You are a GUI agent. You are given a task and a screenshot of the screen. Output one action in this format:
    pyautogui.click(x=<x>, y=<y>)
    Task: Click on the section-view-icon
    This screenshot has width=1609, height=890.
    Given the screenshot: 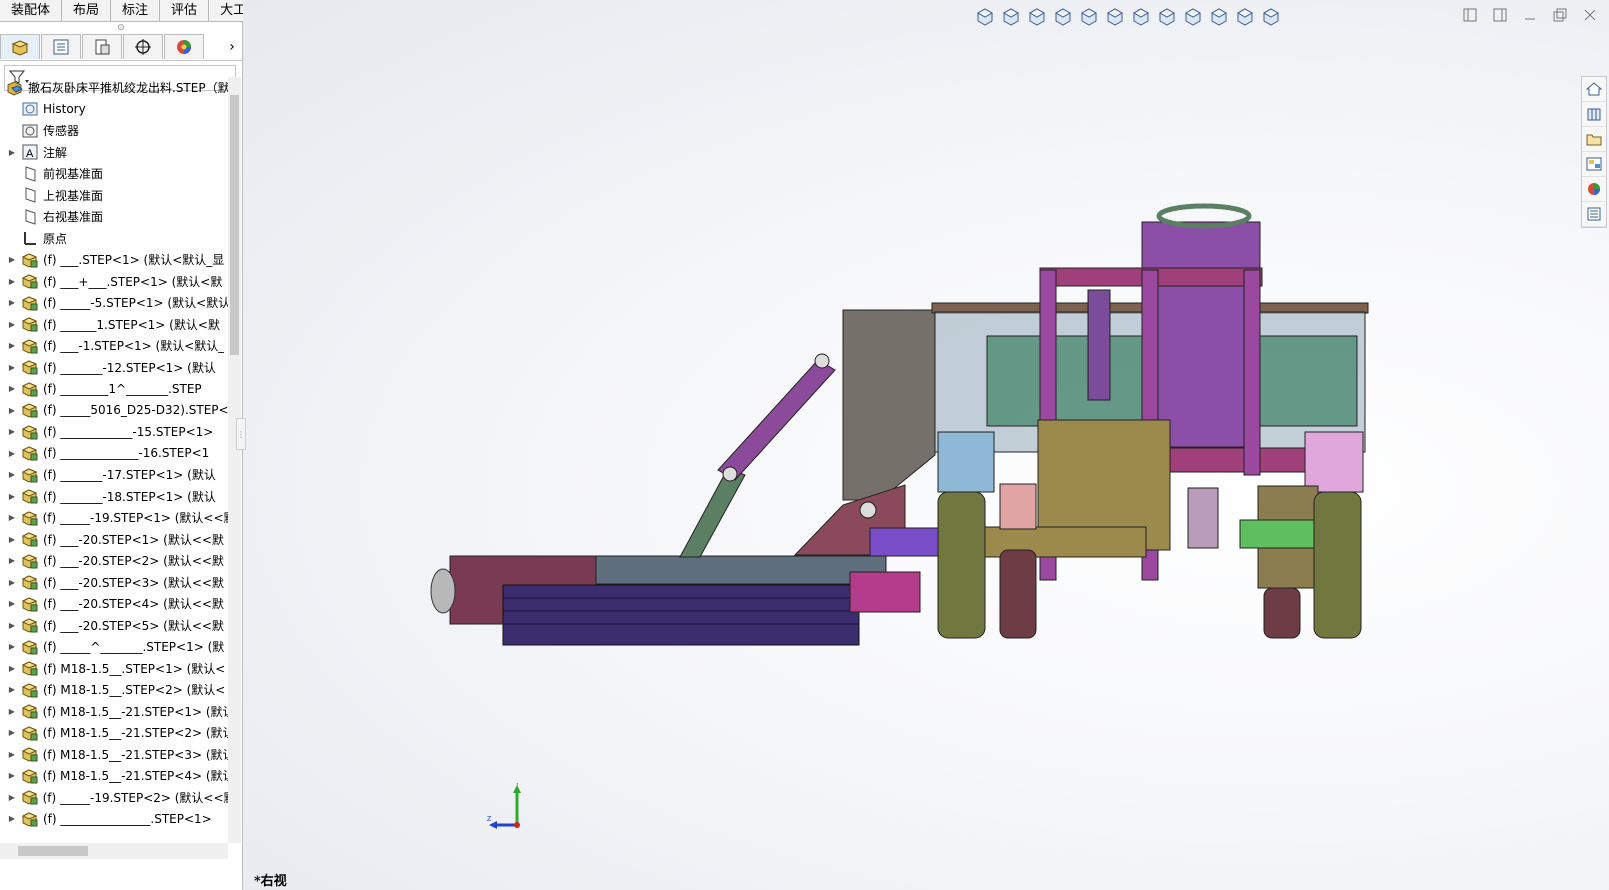 What is the action you would take?
    pyautogui.click(x=1089, y=16)
    